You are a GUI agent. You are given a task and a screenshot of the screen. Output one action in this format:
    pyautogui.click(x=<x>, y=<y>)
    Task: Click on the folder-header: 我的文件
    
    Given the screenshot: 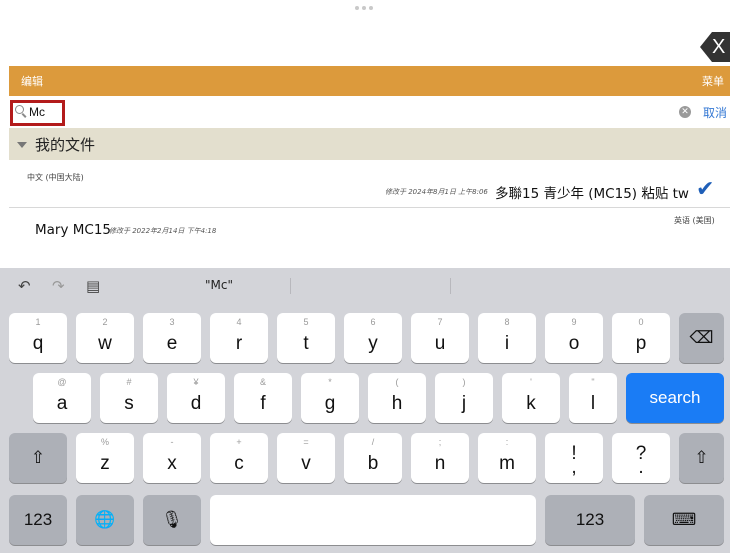 What is the action you would take?
    pyautogui.click(x=369, y=144)
    